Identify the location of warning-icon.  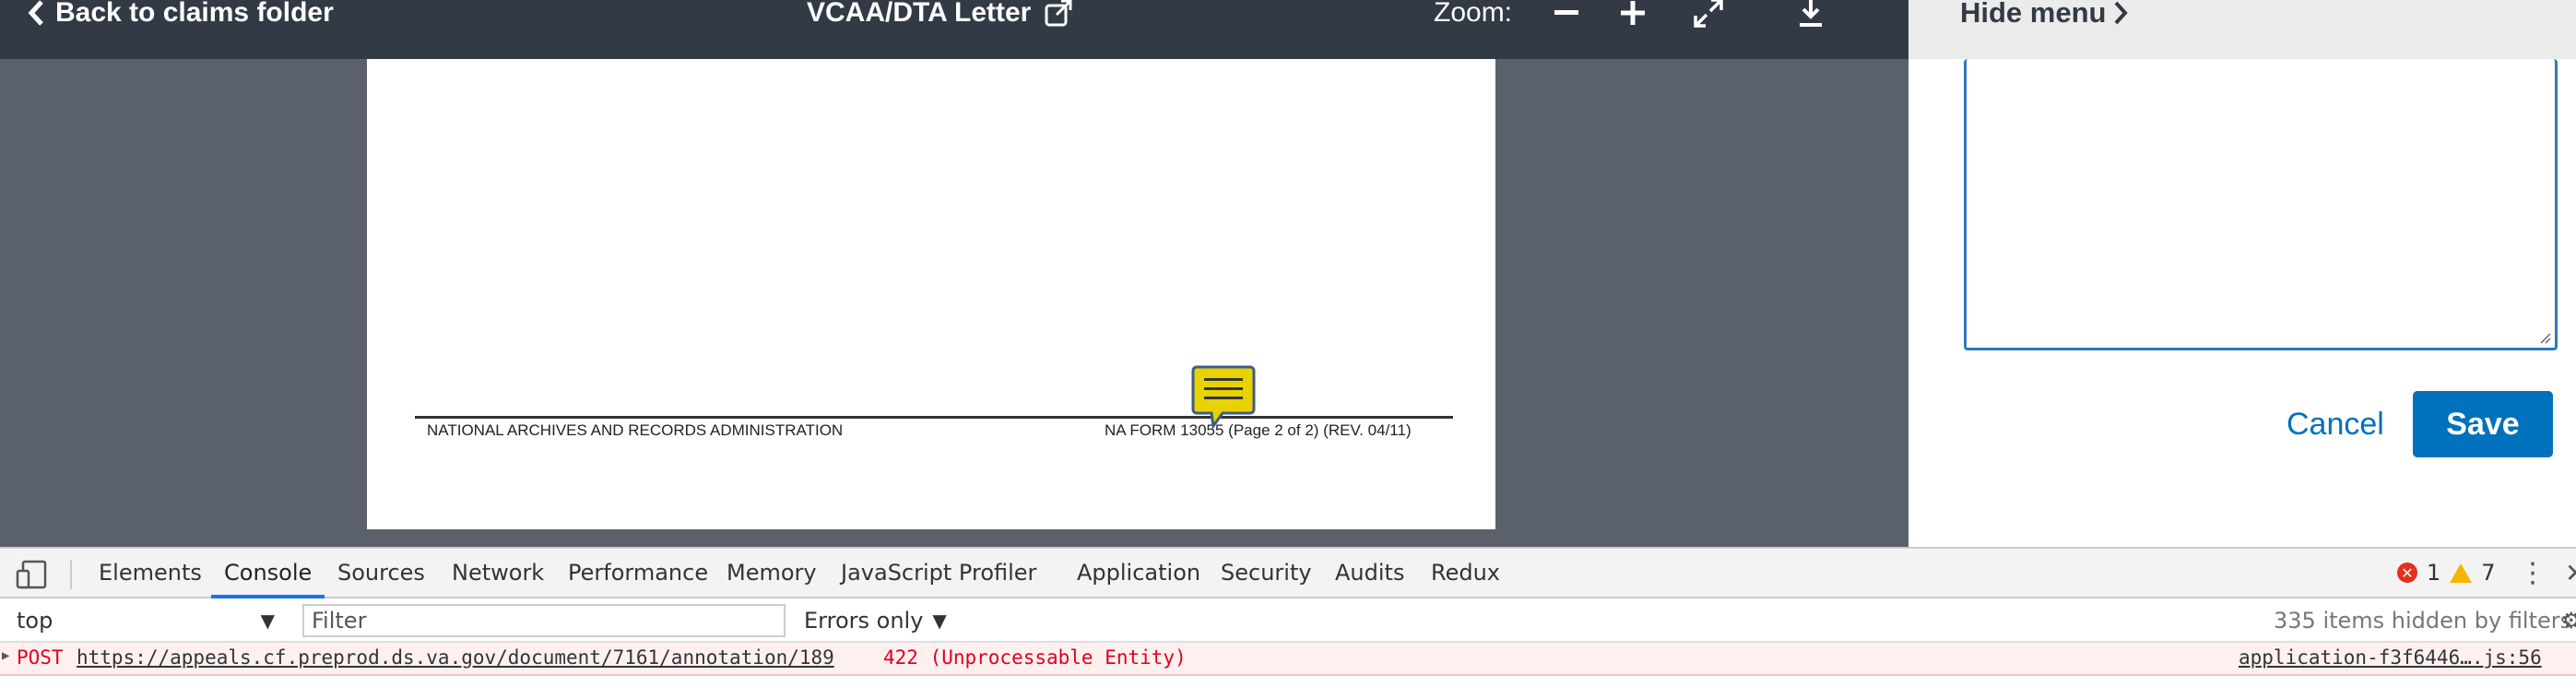
(2461, 573).